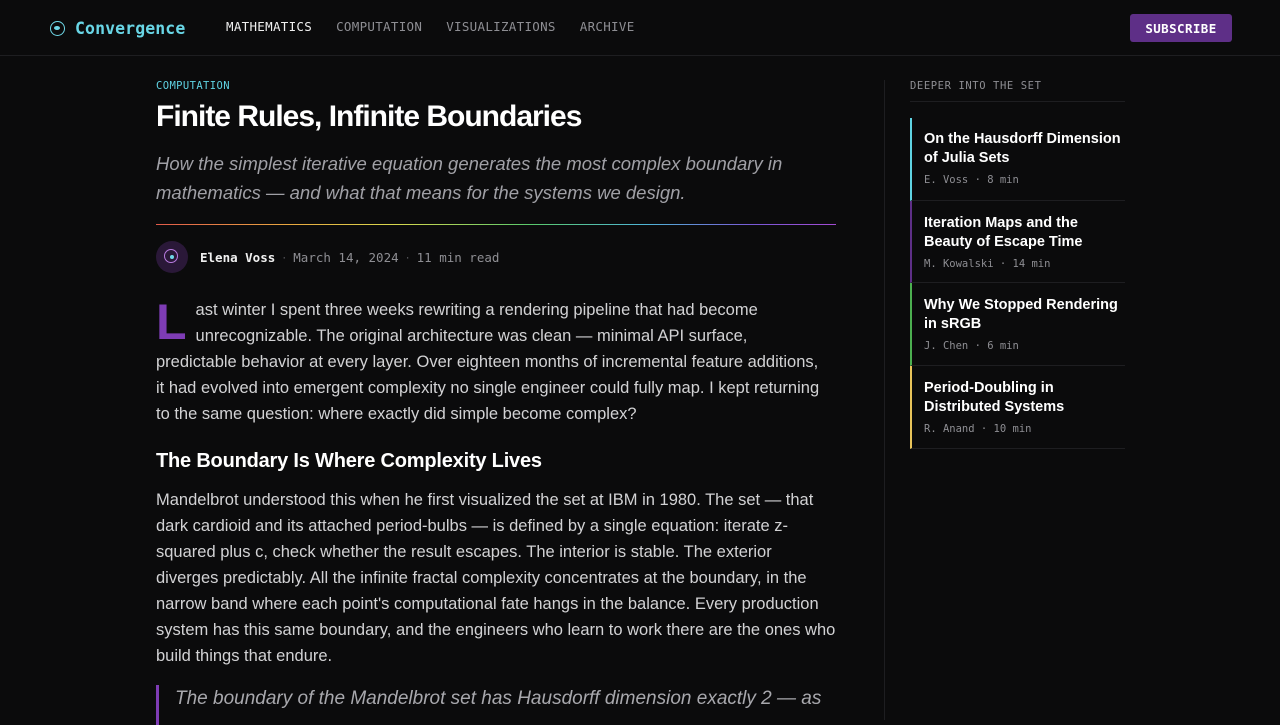  What do you see at coordinates (501, 26) in the screenshot?
I see `nav-item-visualizations: VISUALIZATIONS` at bounding box center [501, 26].